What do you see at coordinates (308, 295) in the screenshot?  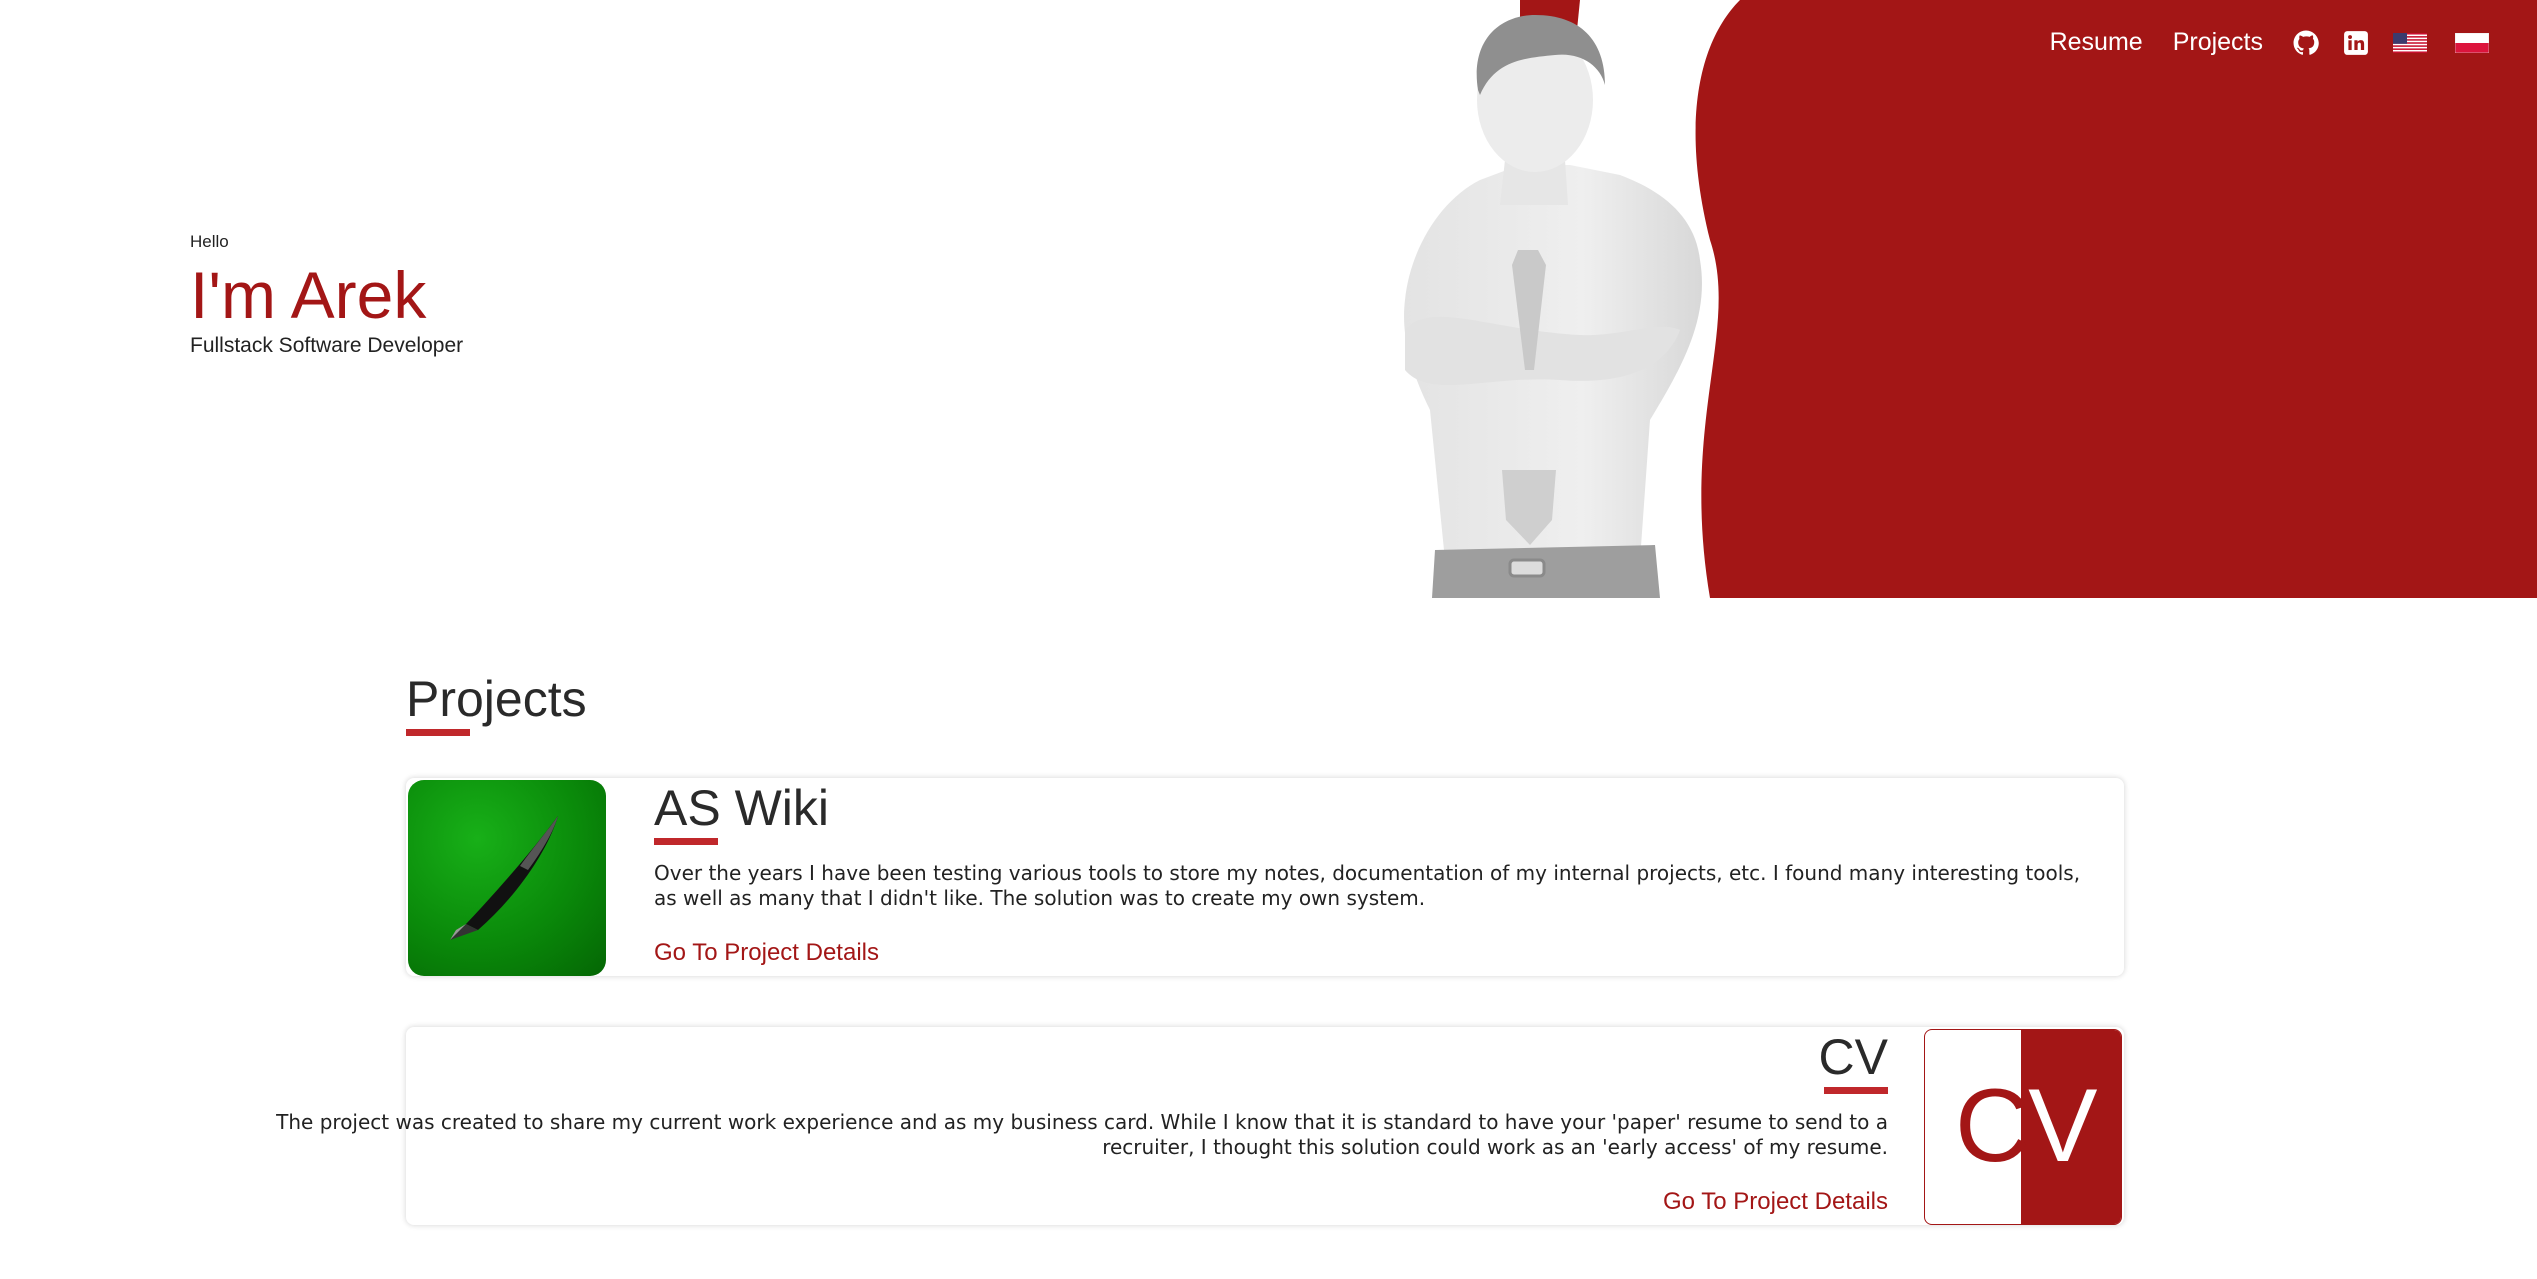 I see `hero-name: I'm Arek` at bounding box center [308, 295].